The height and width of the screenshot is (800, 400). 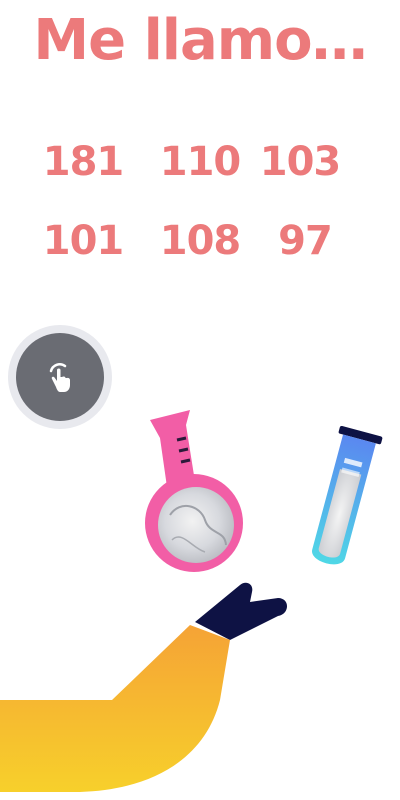 I want to click on round-flask-icon, so click(x=194, y=491).